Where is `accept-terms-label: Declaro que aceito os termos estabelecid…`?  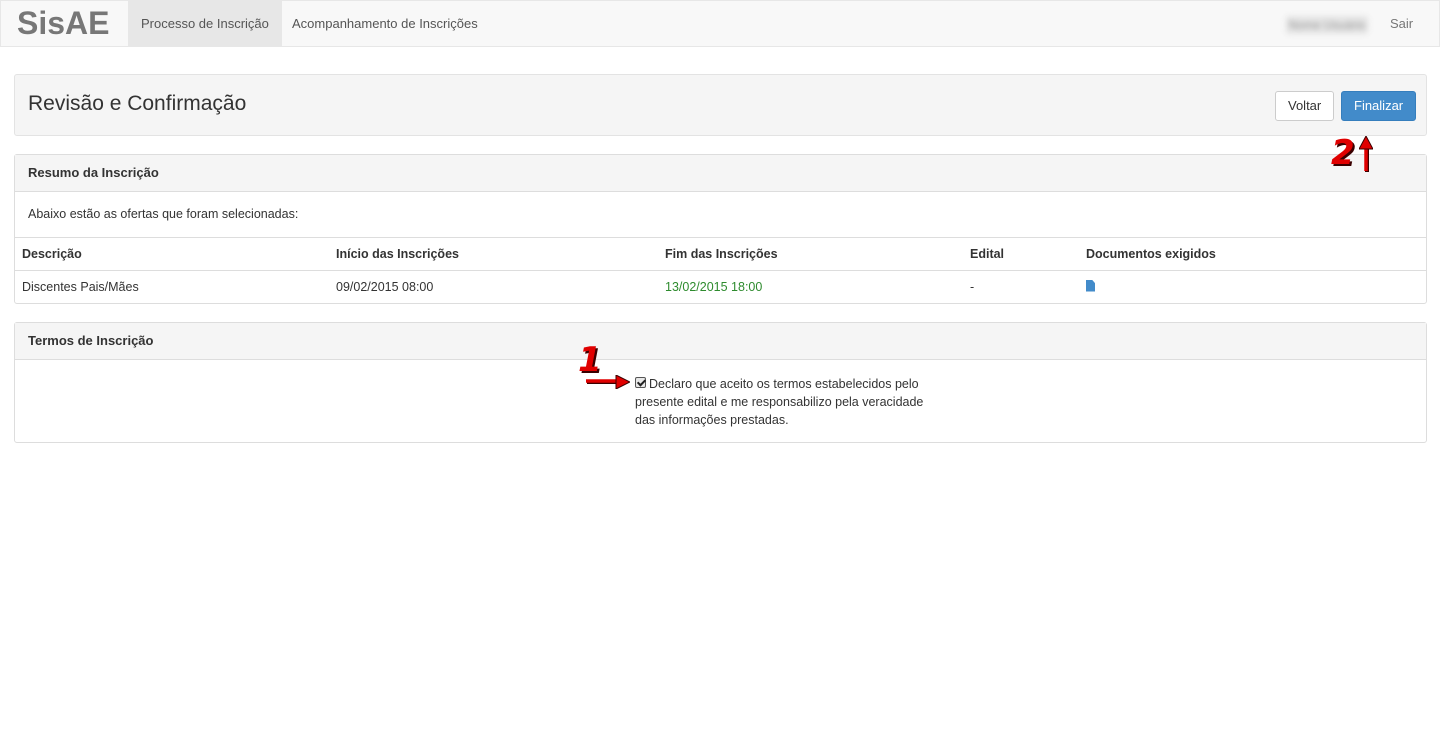 accept-terms-label: Declaro que aceito os termos estabelecid… is located at coordinates (785, 402).